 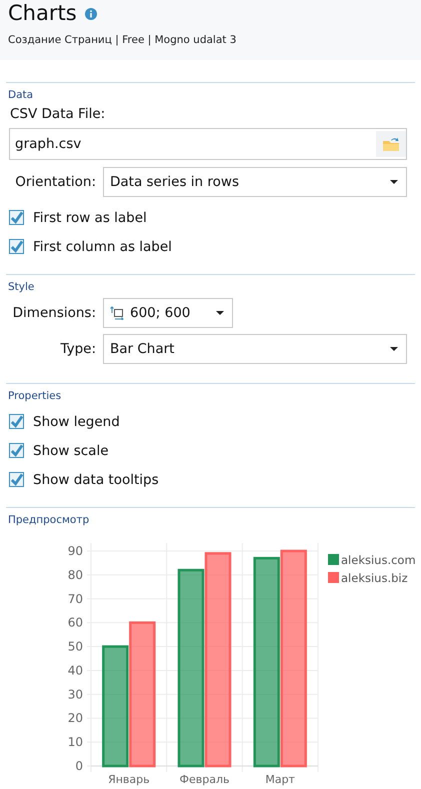 What do you see at coordinates (75, 670) in the screenshot?
I see `axis-tick-label: 40` at bounding box center [75, 670].